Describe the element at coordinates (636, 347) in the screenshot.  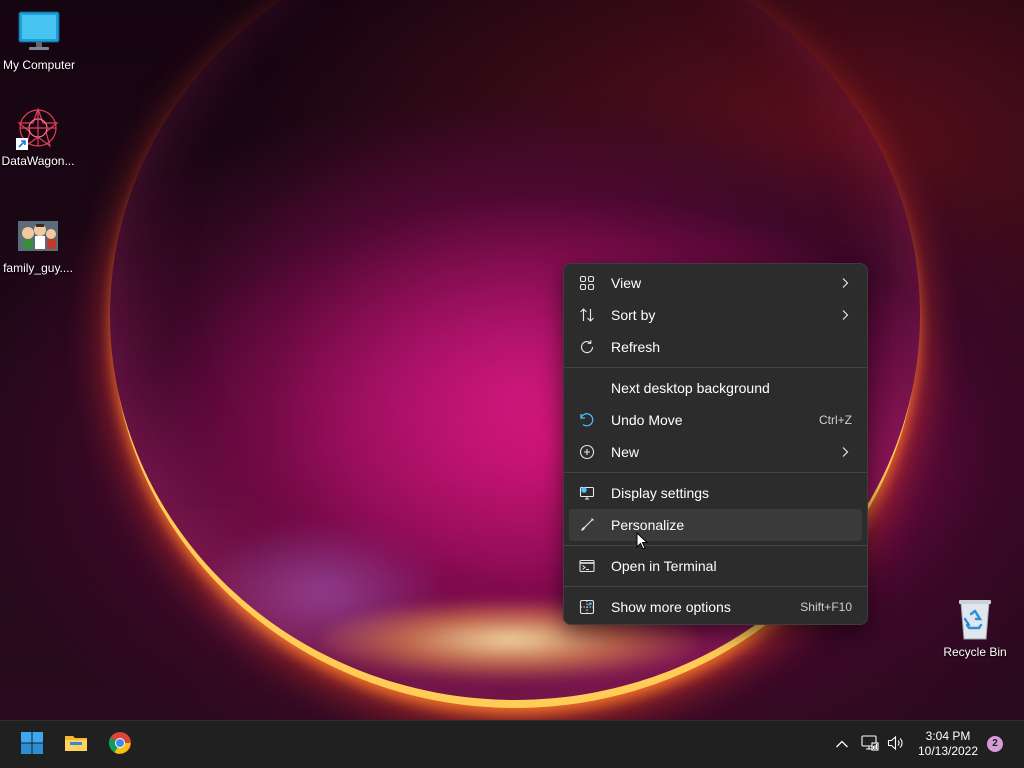
I see `menu-item-label: Refresh` at that location.